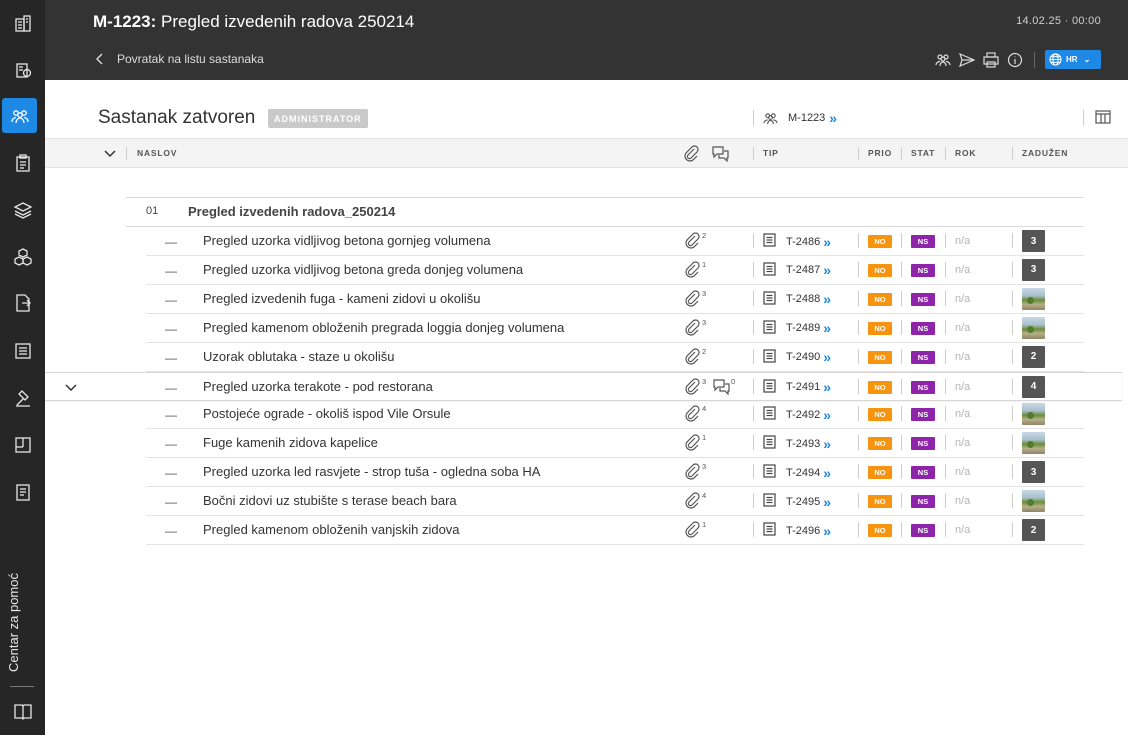  I want to click on print-icon, so click(991, 60).